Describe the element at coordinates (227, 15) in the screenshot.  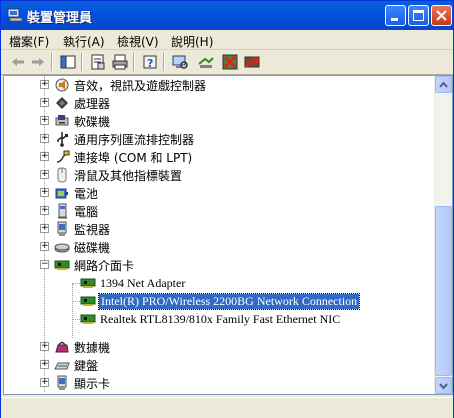
I see `title-bar: 裝置管理員` at that location.